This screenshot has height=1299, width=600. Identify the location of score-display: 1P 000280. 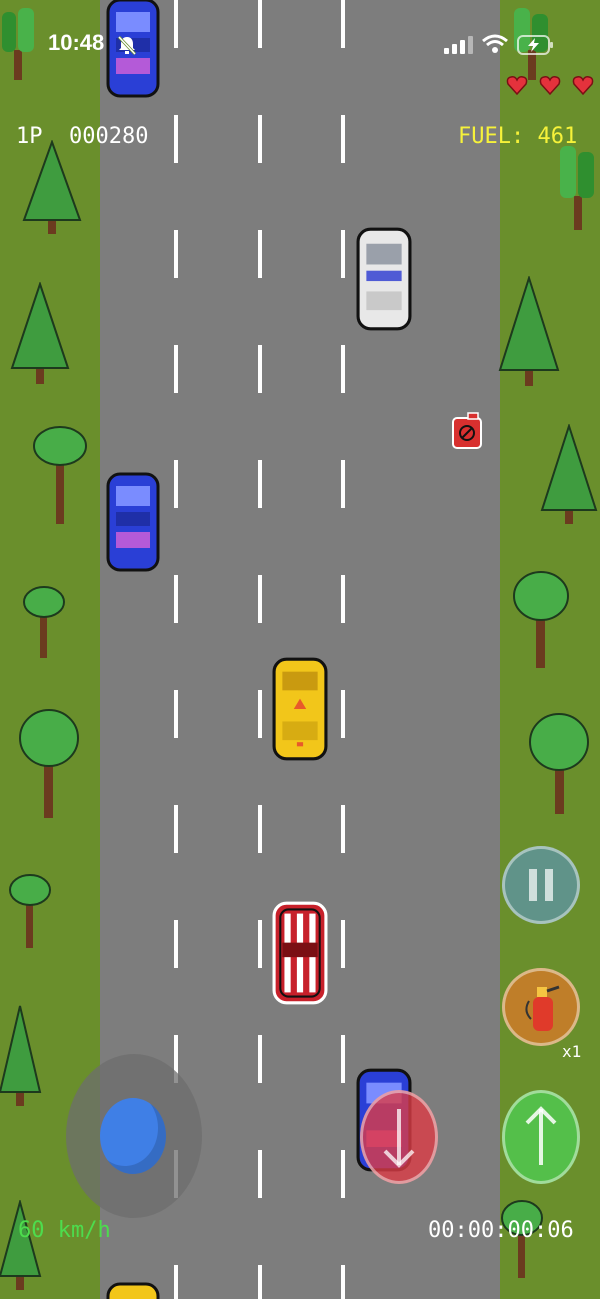
(82, 136).